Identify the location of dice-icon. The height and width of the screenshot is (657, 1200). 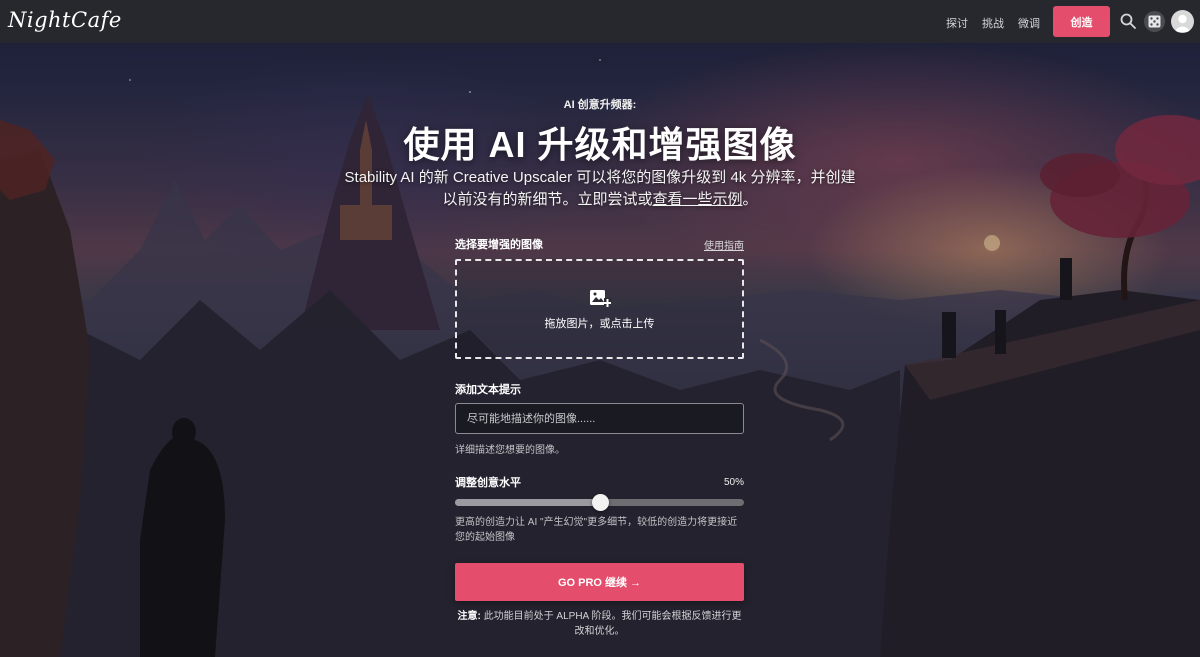
(1154, 21).